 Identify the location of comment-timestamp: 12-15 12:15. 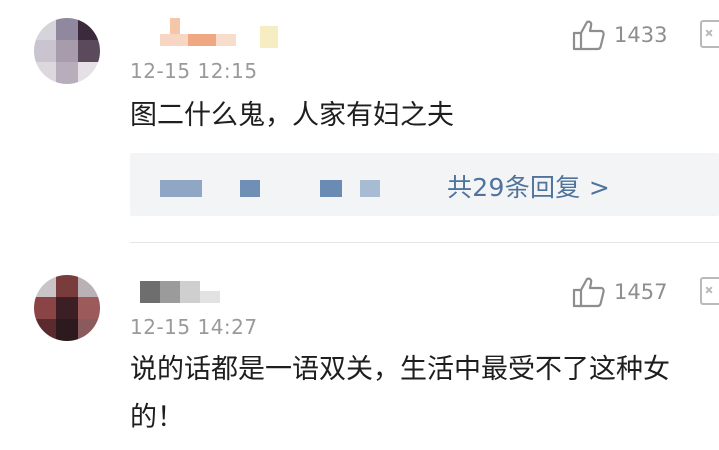
(194, 71).